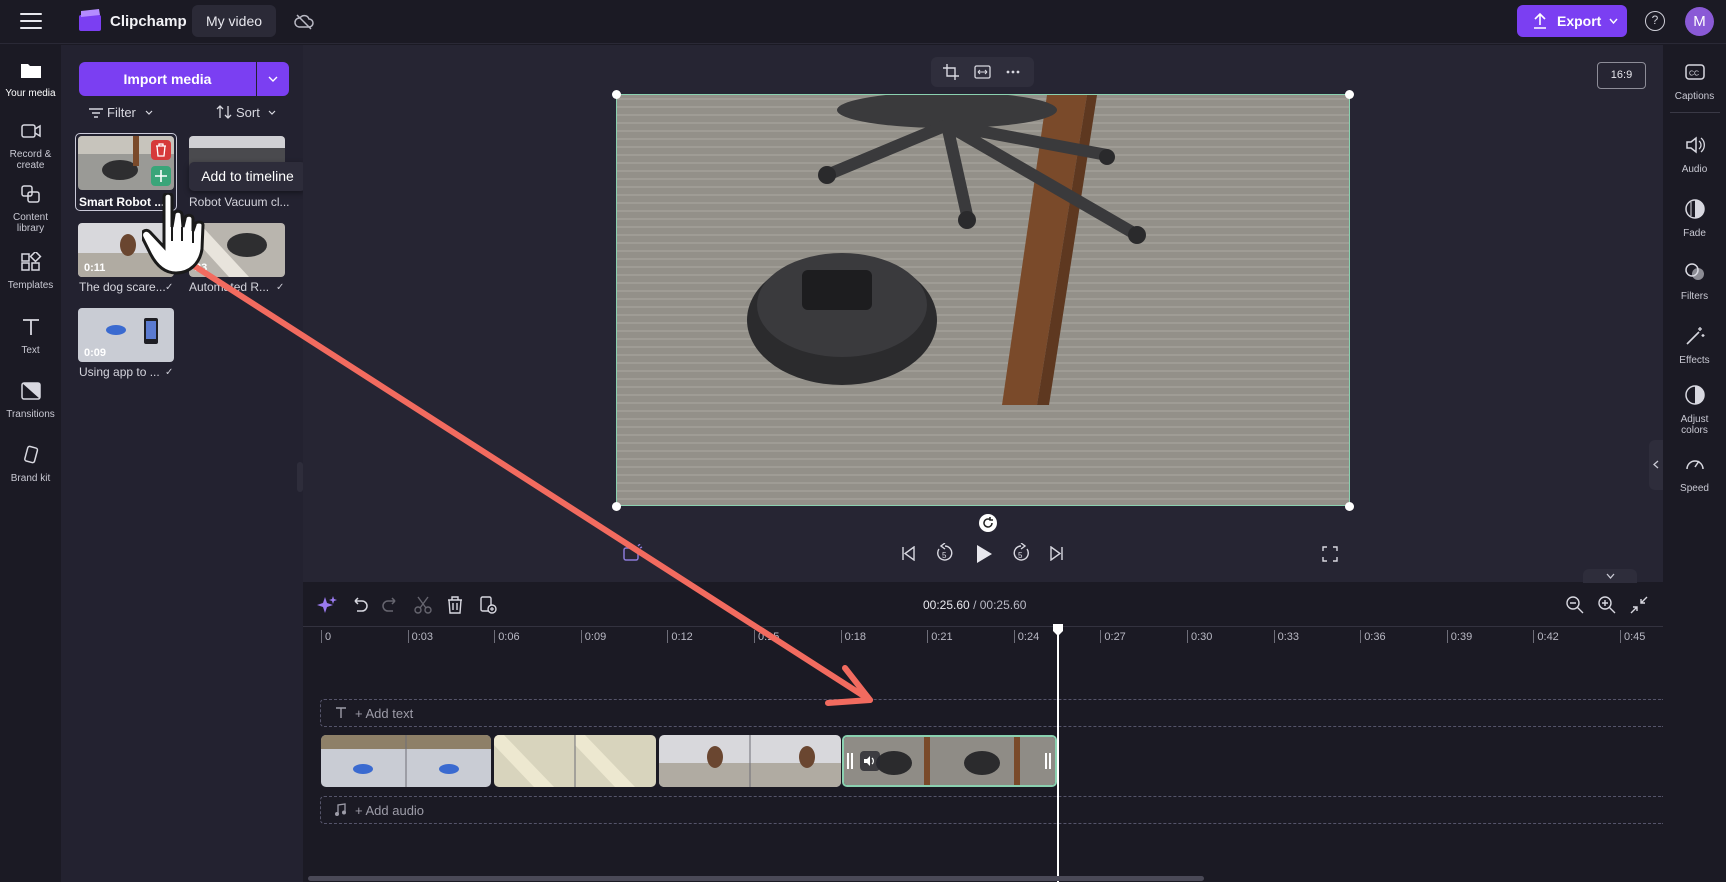 The image size is (1726, 882). I want to click on delete-button, so click(161, 150).